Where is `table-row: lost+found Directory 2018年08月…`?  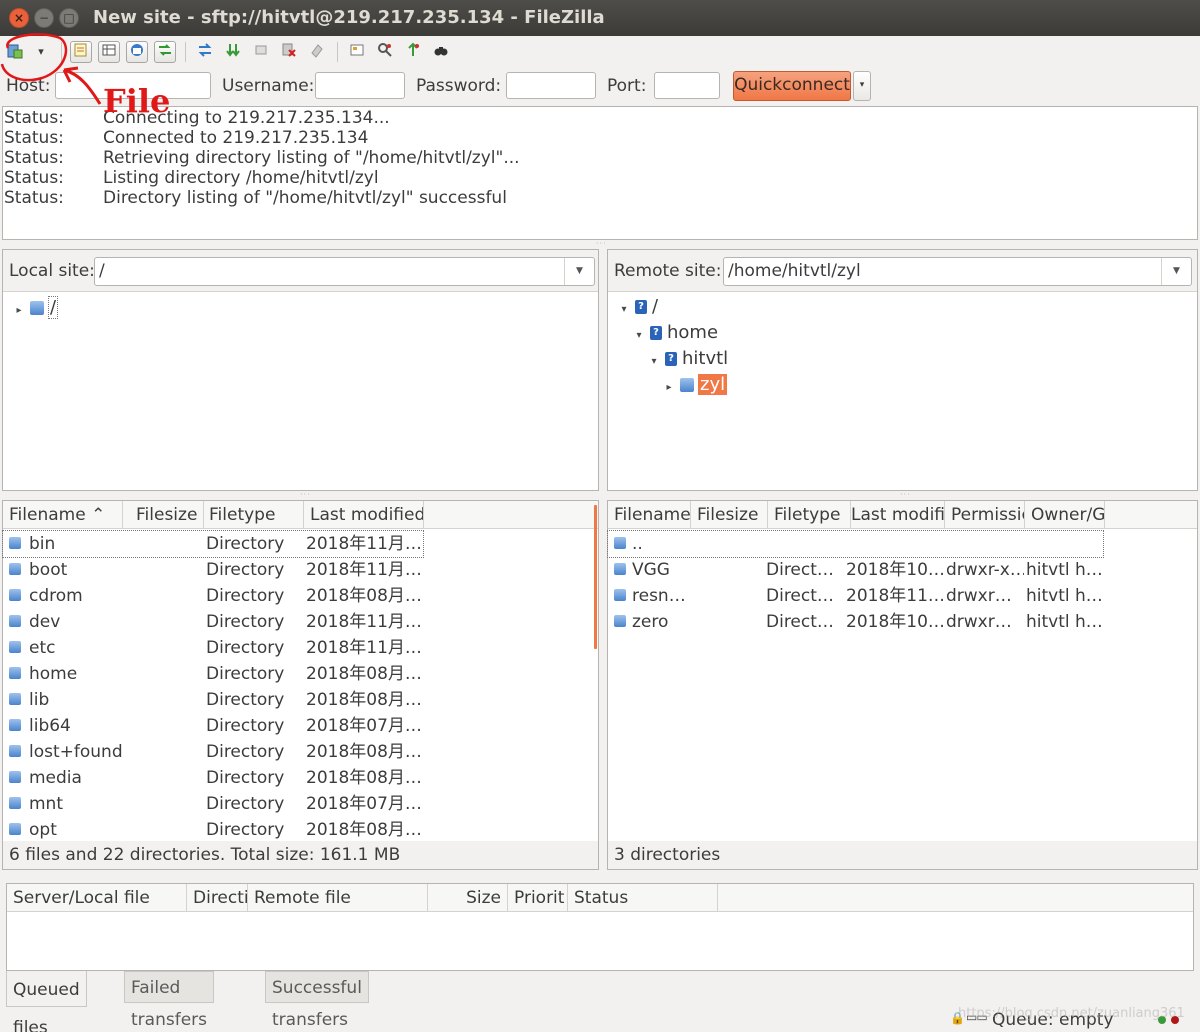
table-row: lost+found Directory 2018年08月… is located at coordinates (298, 752).